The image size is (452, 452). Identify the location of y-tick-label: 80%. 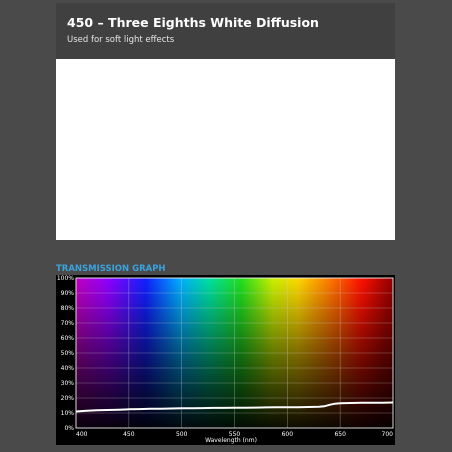
(68, 308).